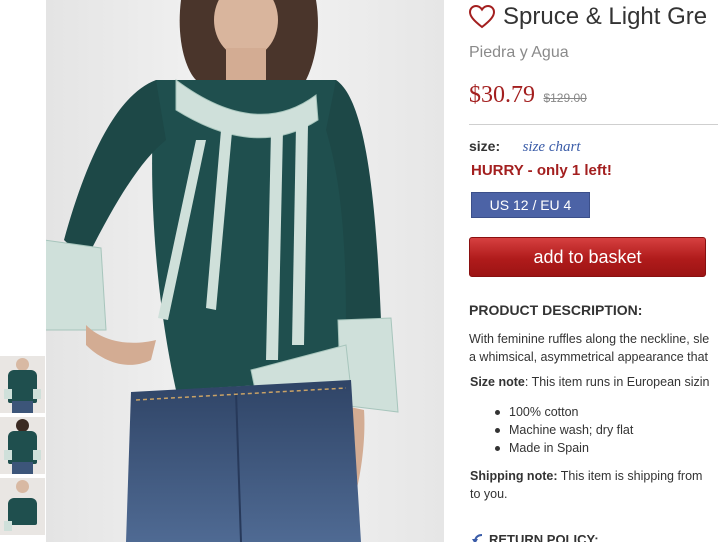 Image resolution: width=718 pixels, height=542 pixels. I want to click on return-policy-label: RETURN POLICY:, so click(544, 537).